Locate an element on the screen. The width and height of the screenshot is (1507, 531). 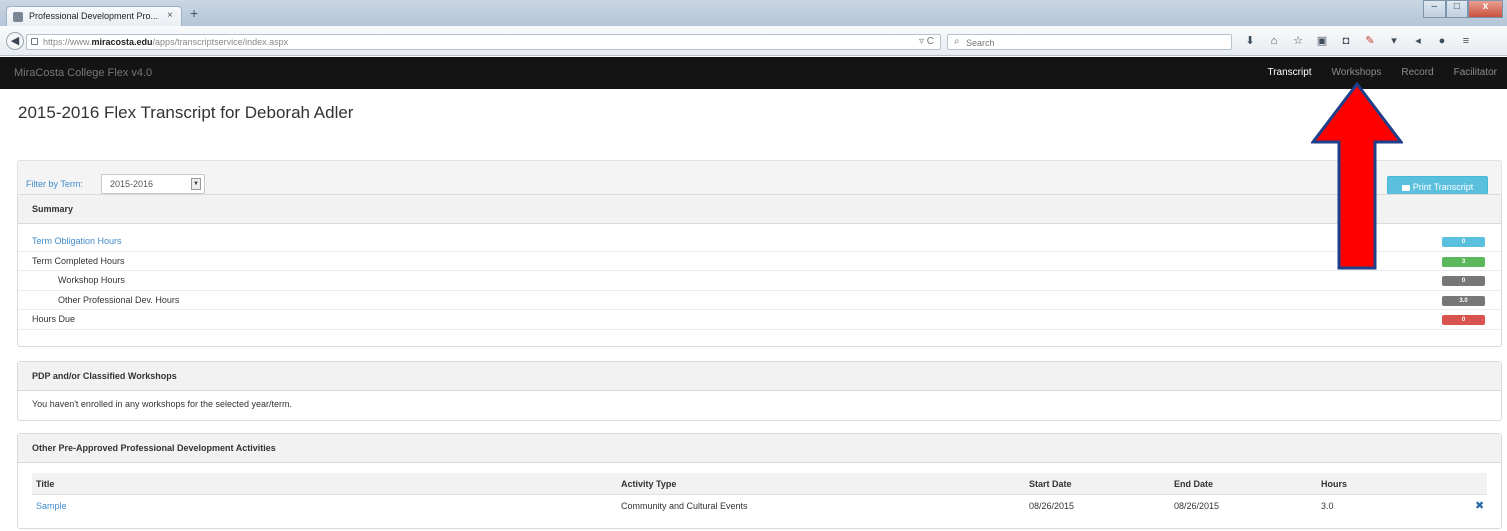
browser-toolbar: ⬇ ⌂ ☆ ▣ ◘ ✎ ▾ ◂ ● ≡ is located at coordinates (1358, 41).